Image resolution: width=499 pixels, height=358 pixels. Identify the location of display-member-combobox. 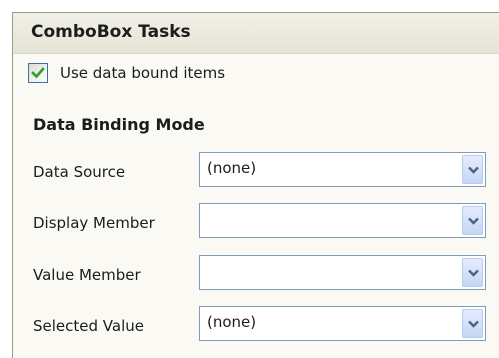
(342, 220).